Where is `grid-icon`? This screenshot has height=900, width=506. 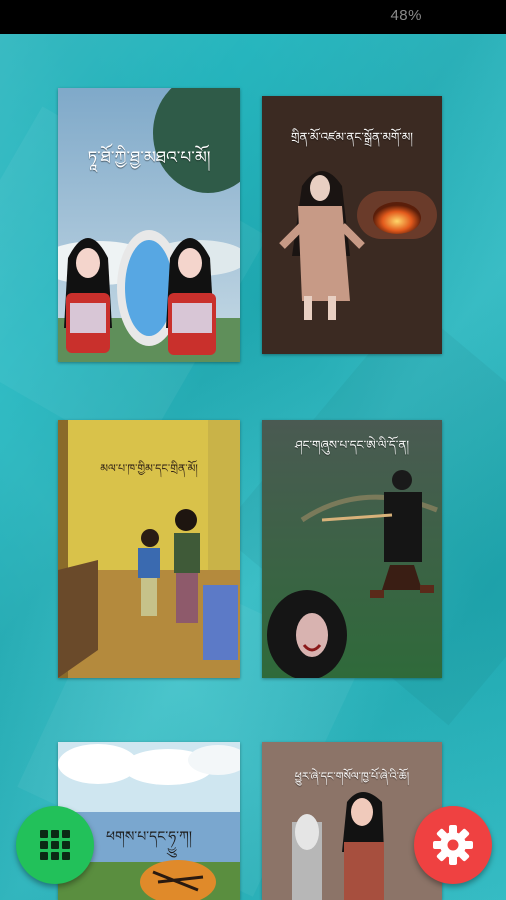
grid-icon is located at coordinates (55, 845).